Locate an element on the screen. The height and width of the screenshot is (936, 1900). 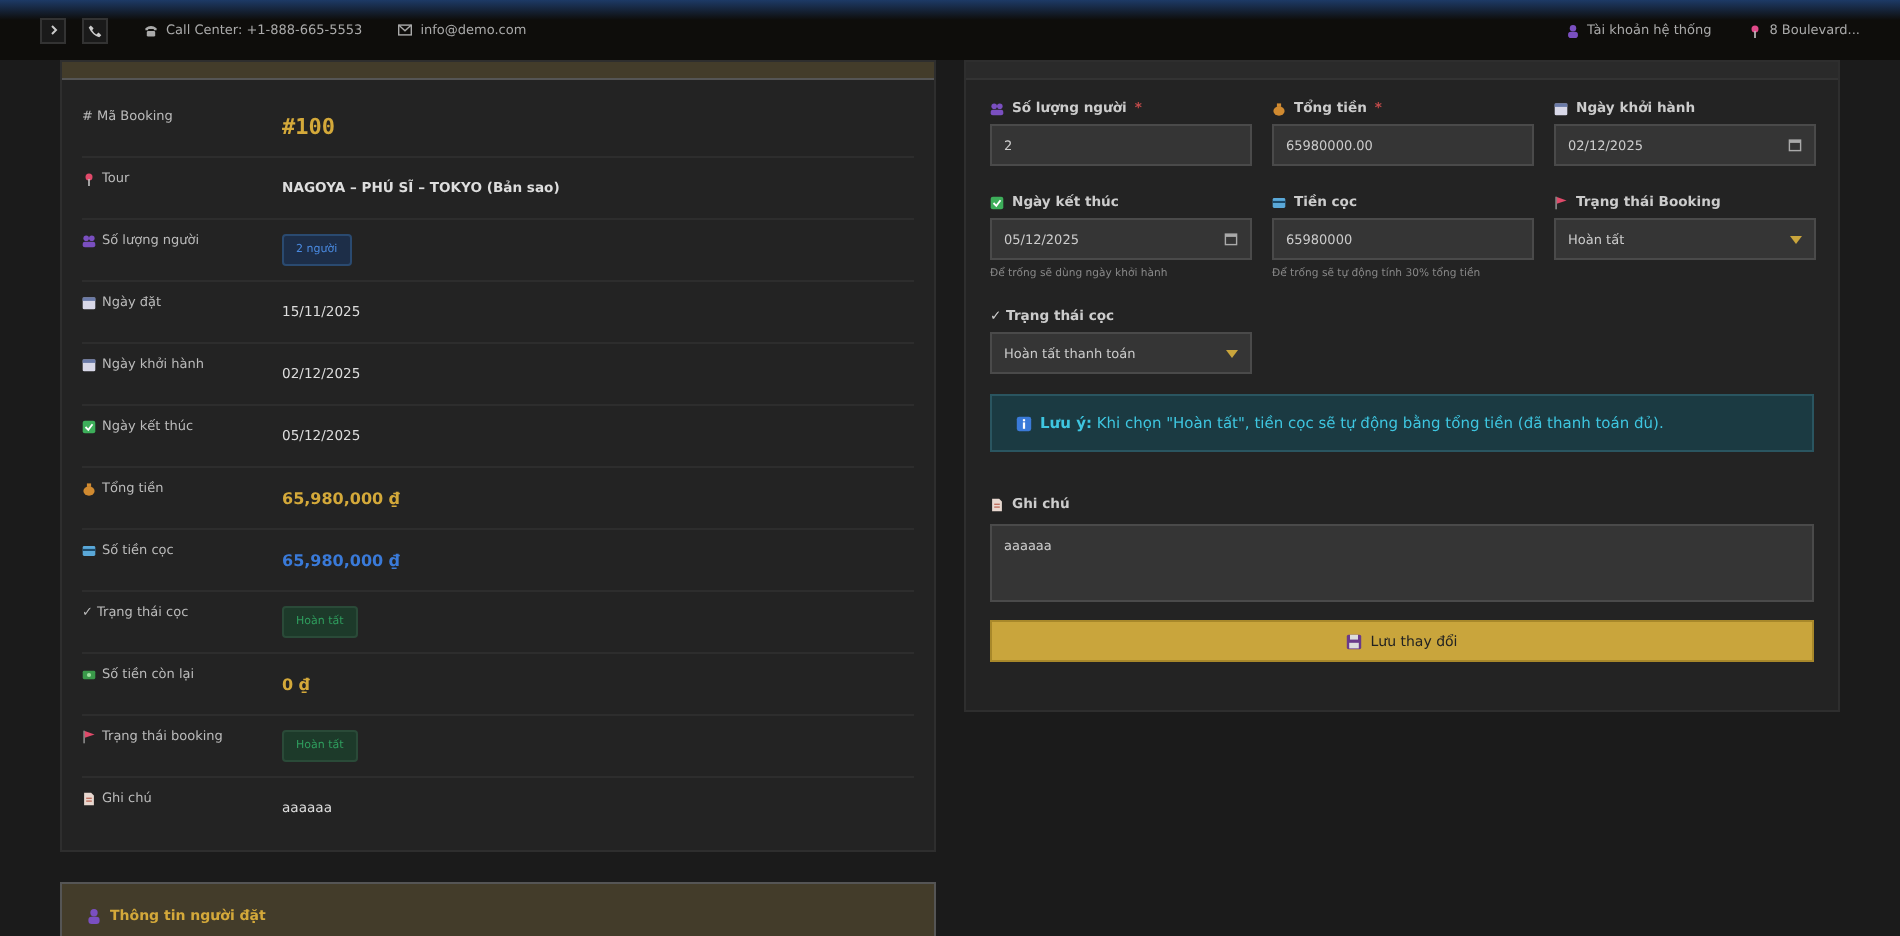
banknote-icon is located at coordinates (89, 674).